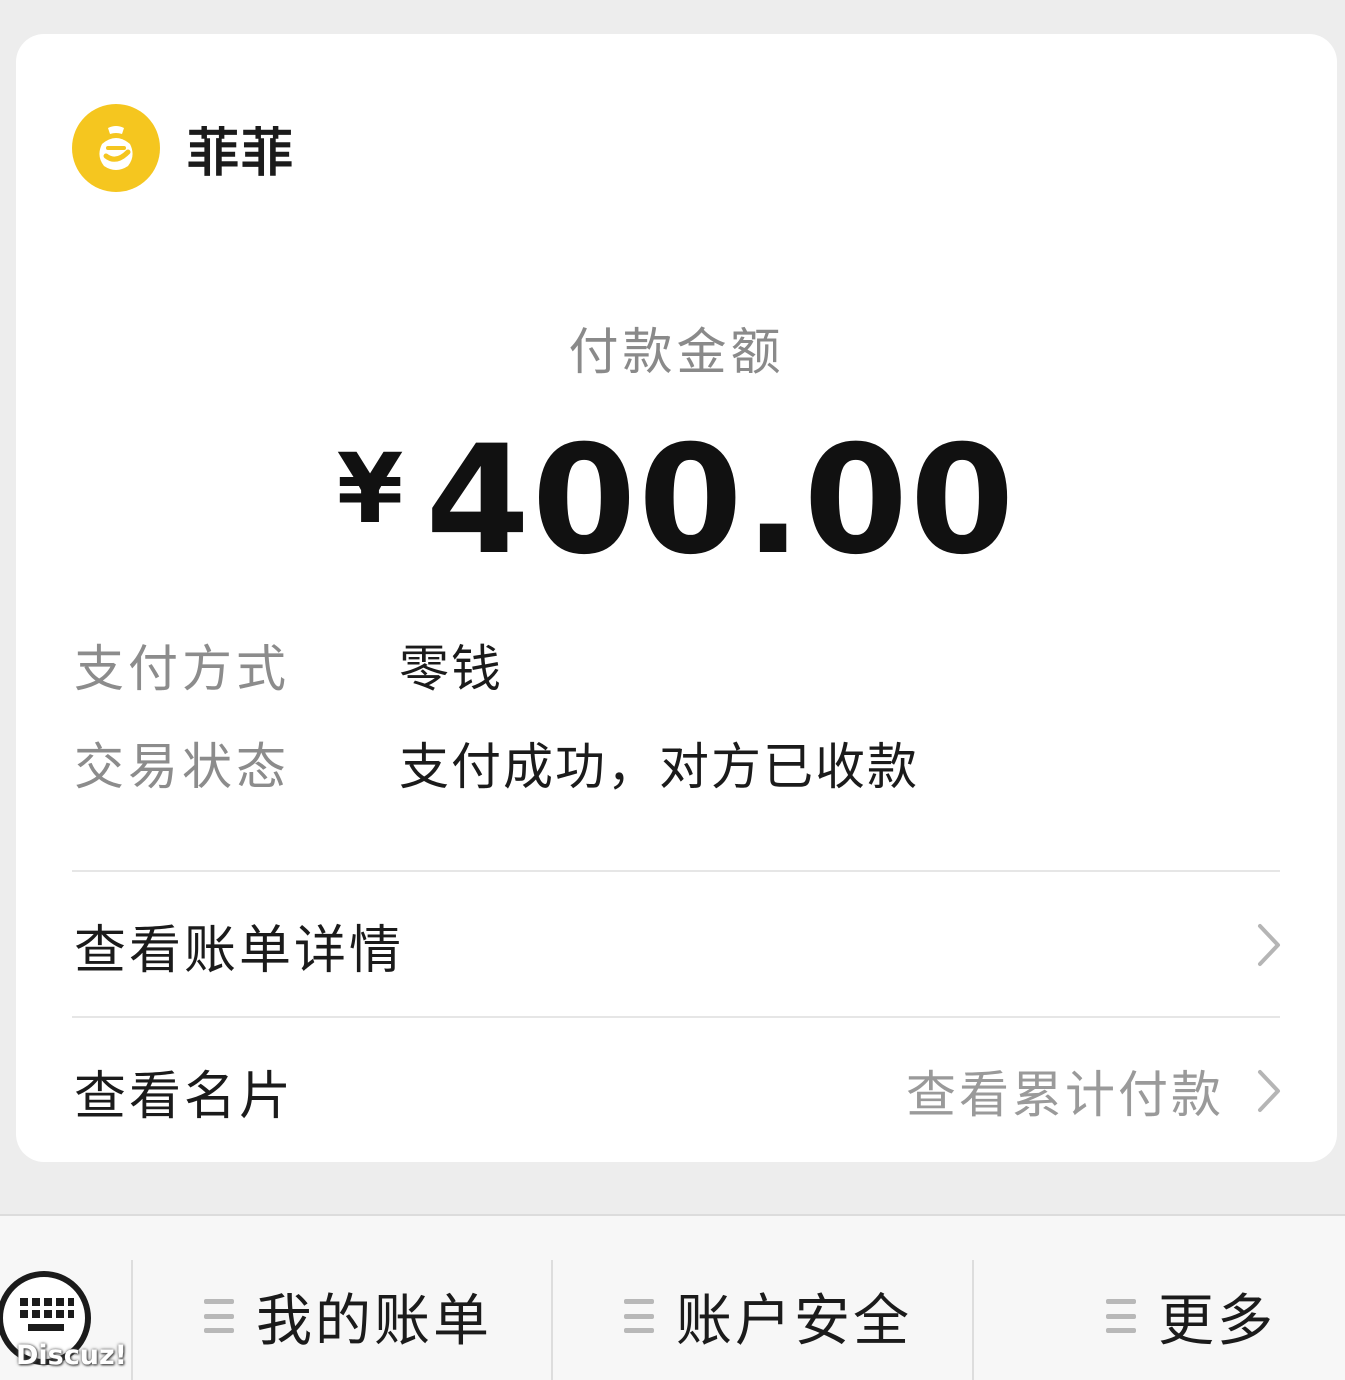 The width and height of the screenshot is (1345, 1380). I want to click on transaction-status-row: 交易状态 支付成功，对方已收款, so click(496, 763).